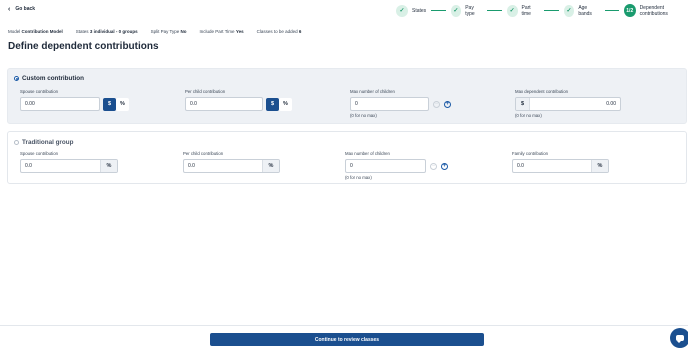 This screenshot has width=688, height=348. I want to click on family-contribution-input: 0.0 %, so click(560, 166).